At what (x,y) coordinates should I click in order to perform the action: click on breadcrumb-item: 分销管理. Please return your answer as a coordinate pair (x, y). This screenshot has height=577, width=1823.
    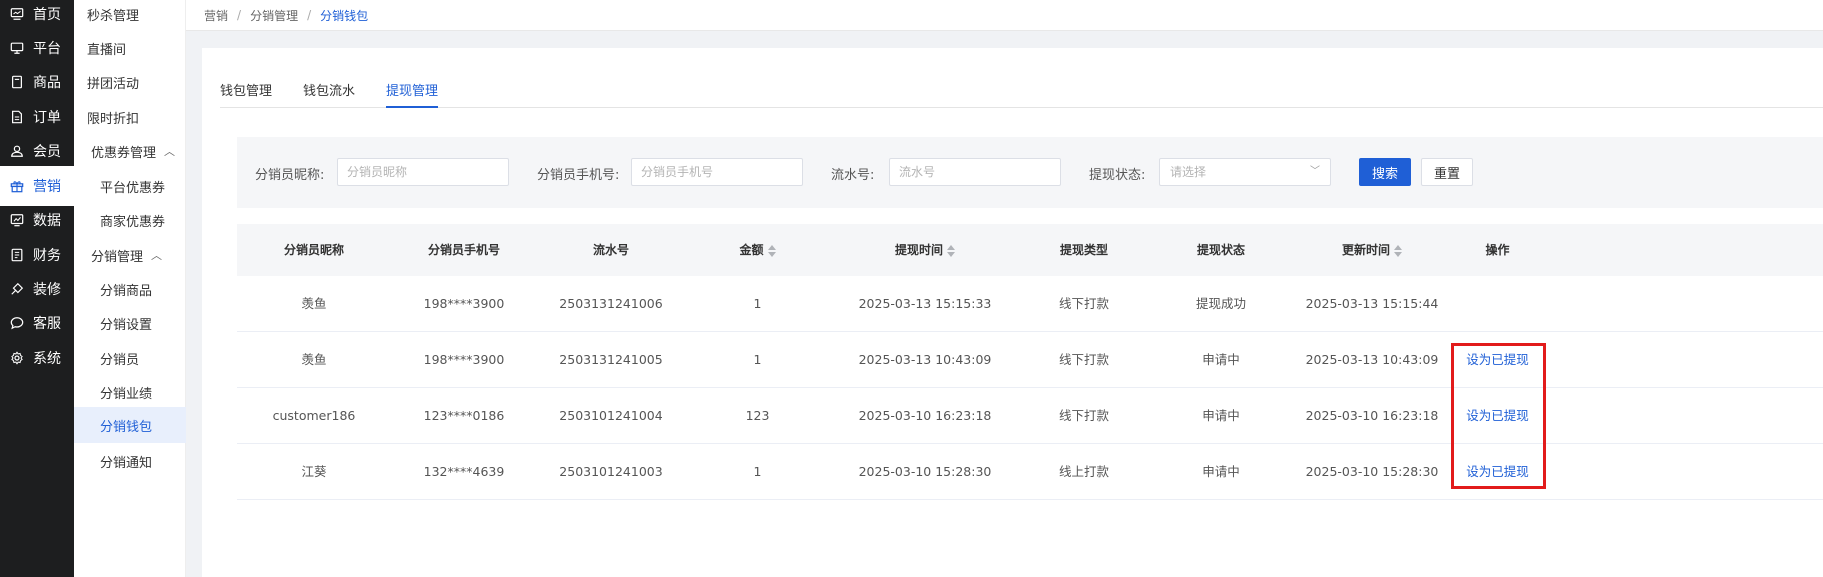
    Looking at the image, I should click on (274, 15).